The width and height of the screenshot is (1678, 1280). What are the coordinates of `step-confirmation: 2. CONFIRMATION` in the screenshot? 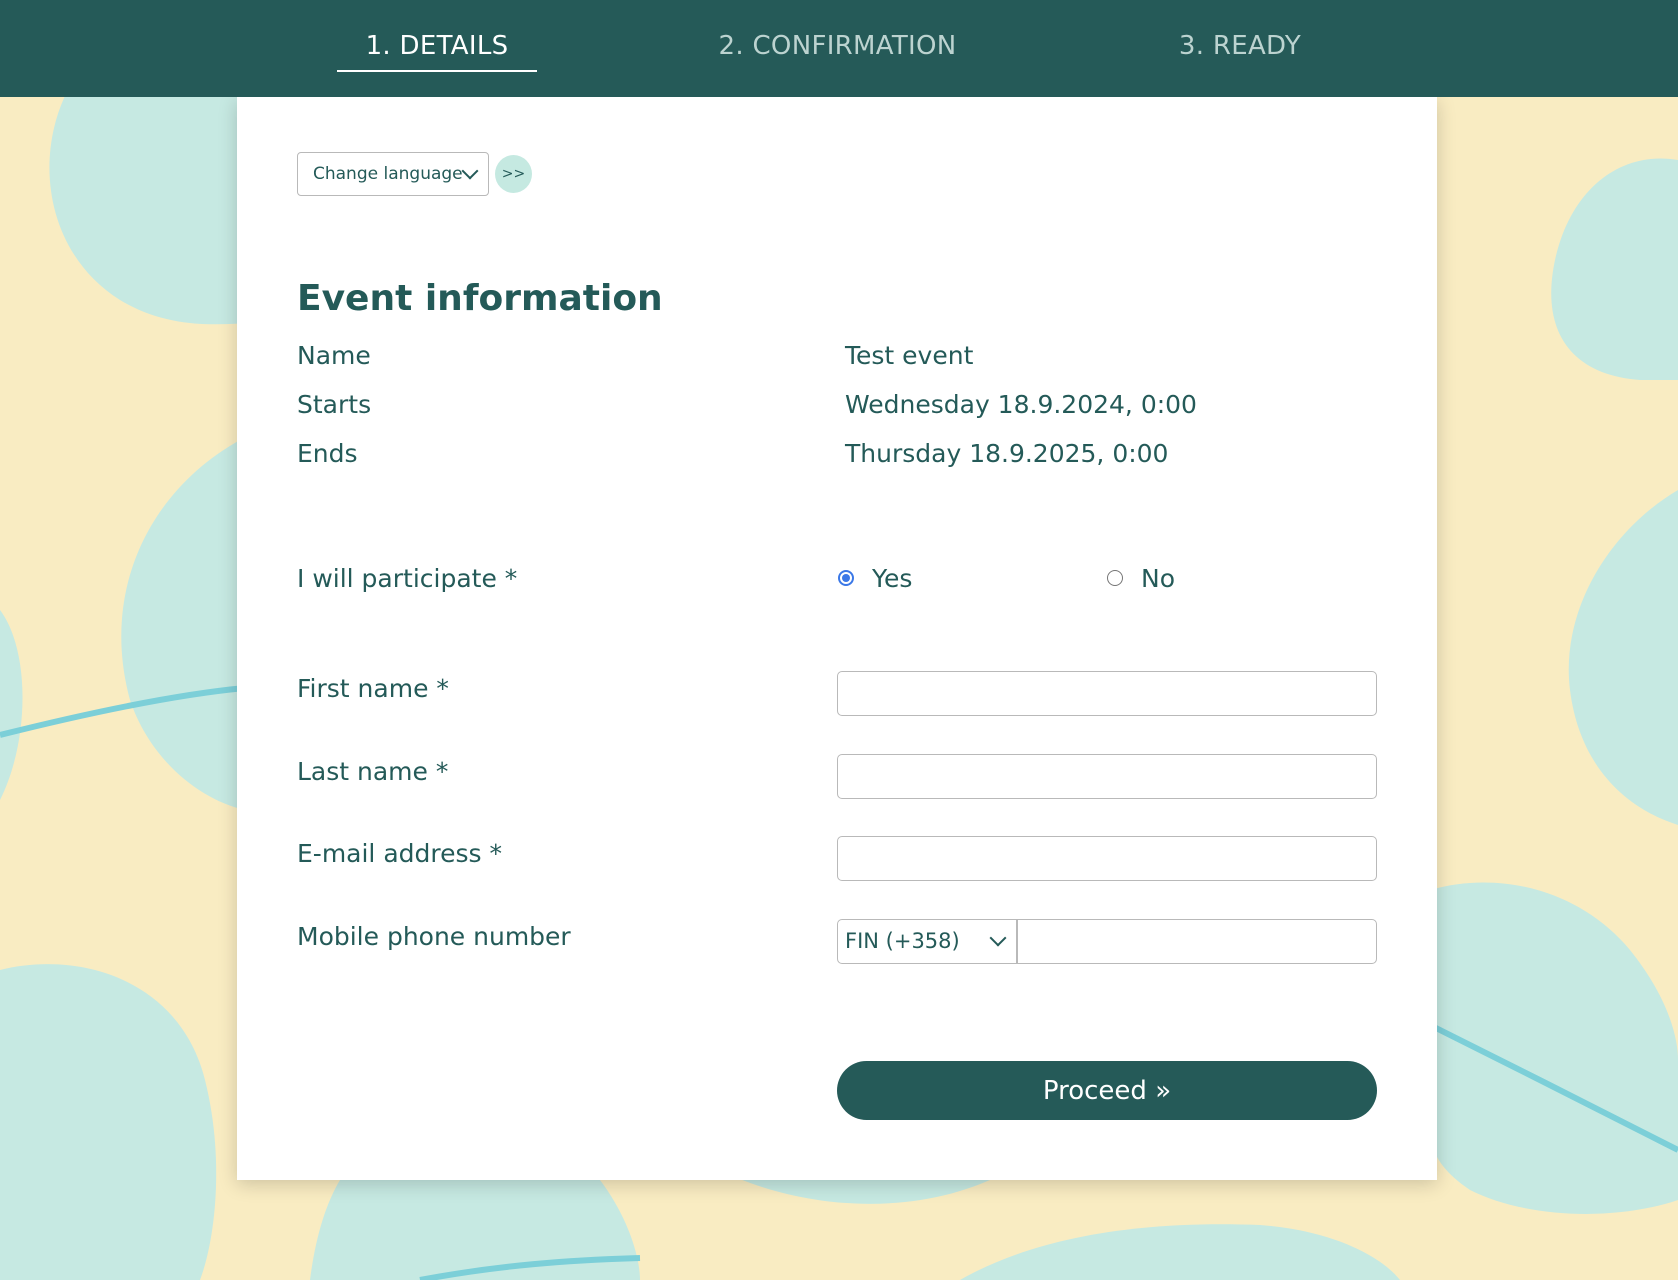 It's located at (837, 50).